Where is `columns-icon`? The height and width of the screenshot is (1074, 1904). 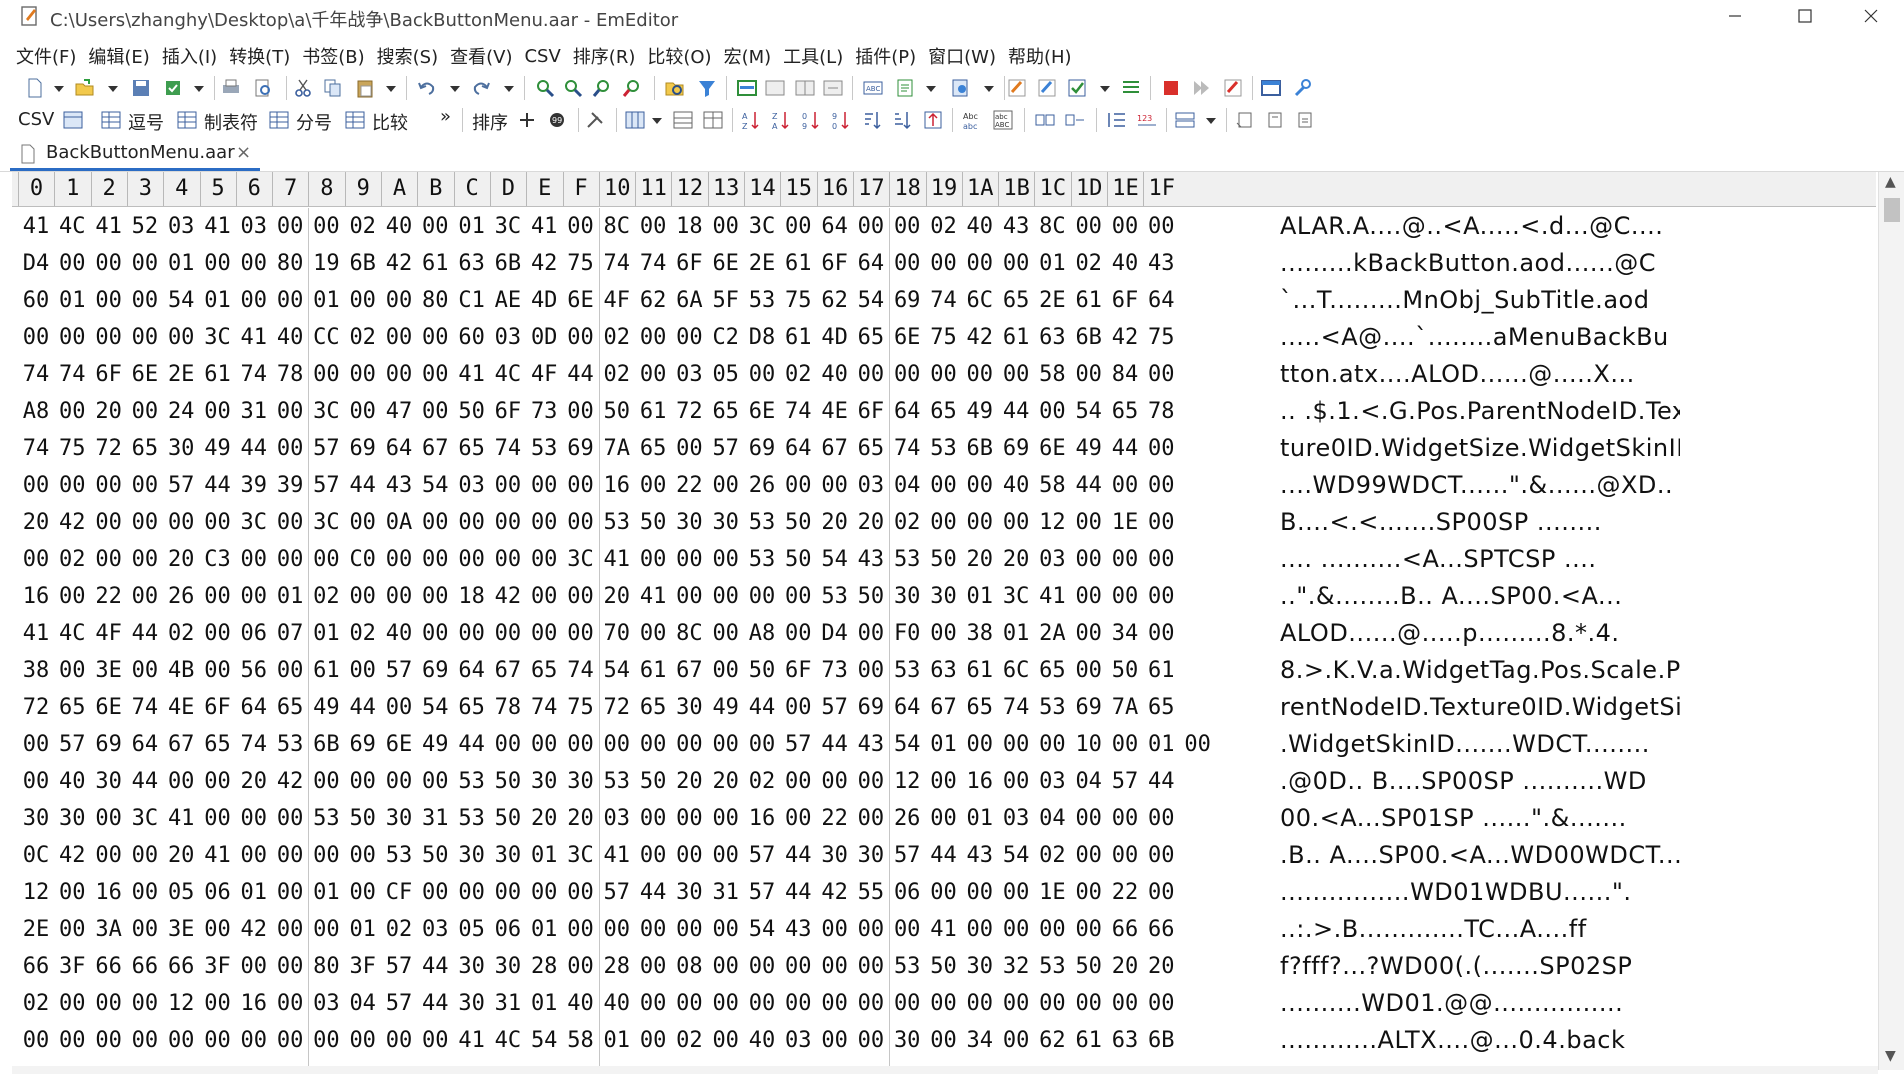
columns-icon is located at coordinates (635, 120).